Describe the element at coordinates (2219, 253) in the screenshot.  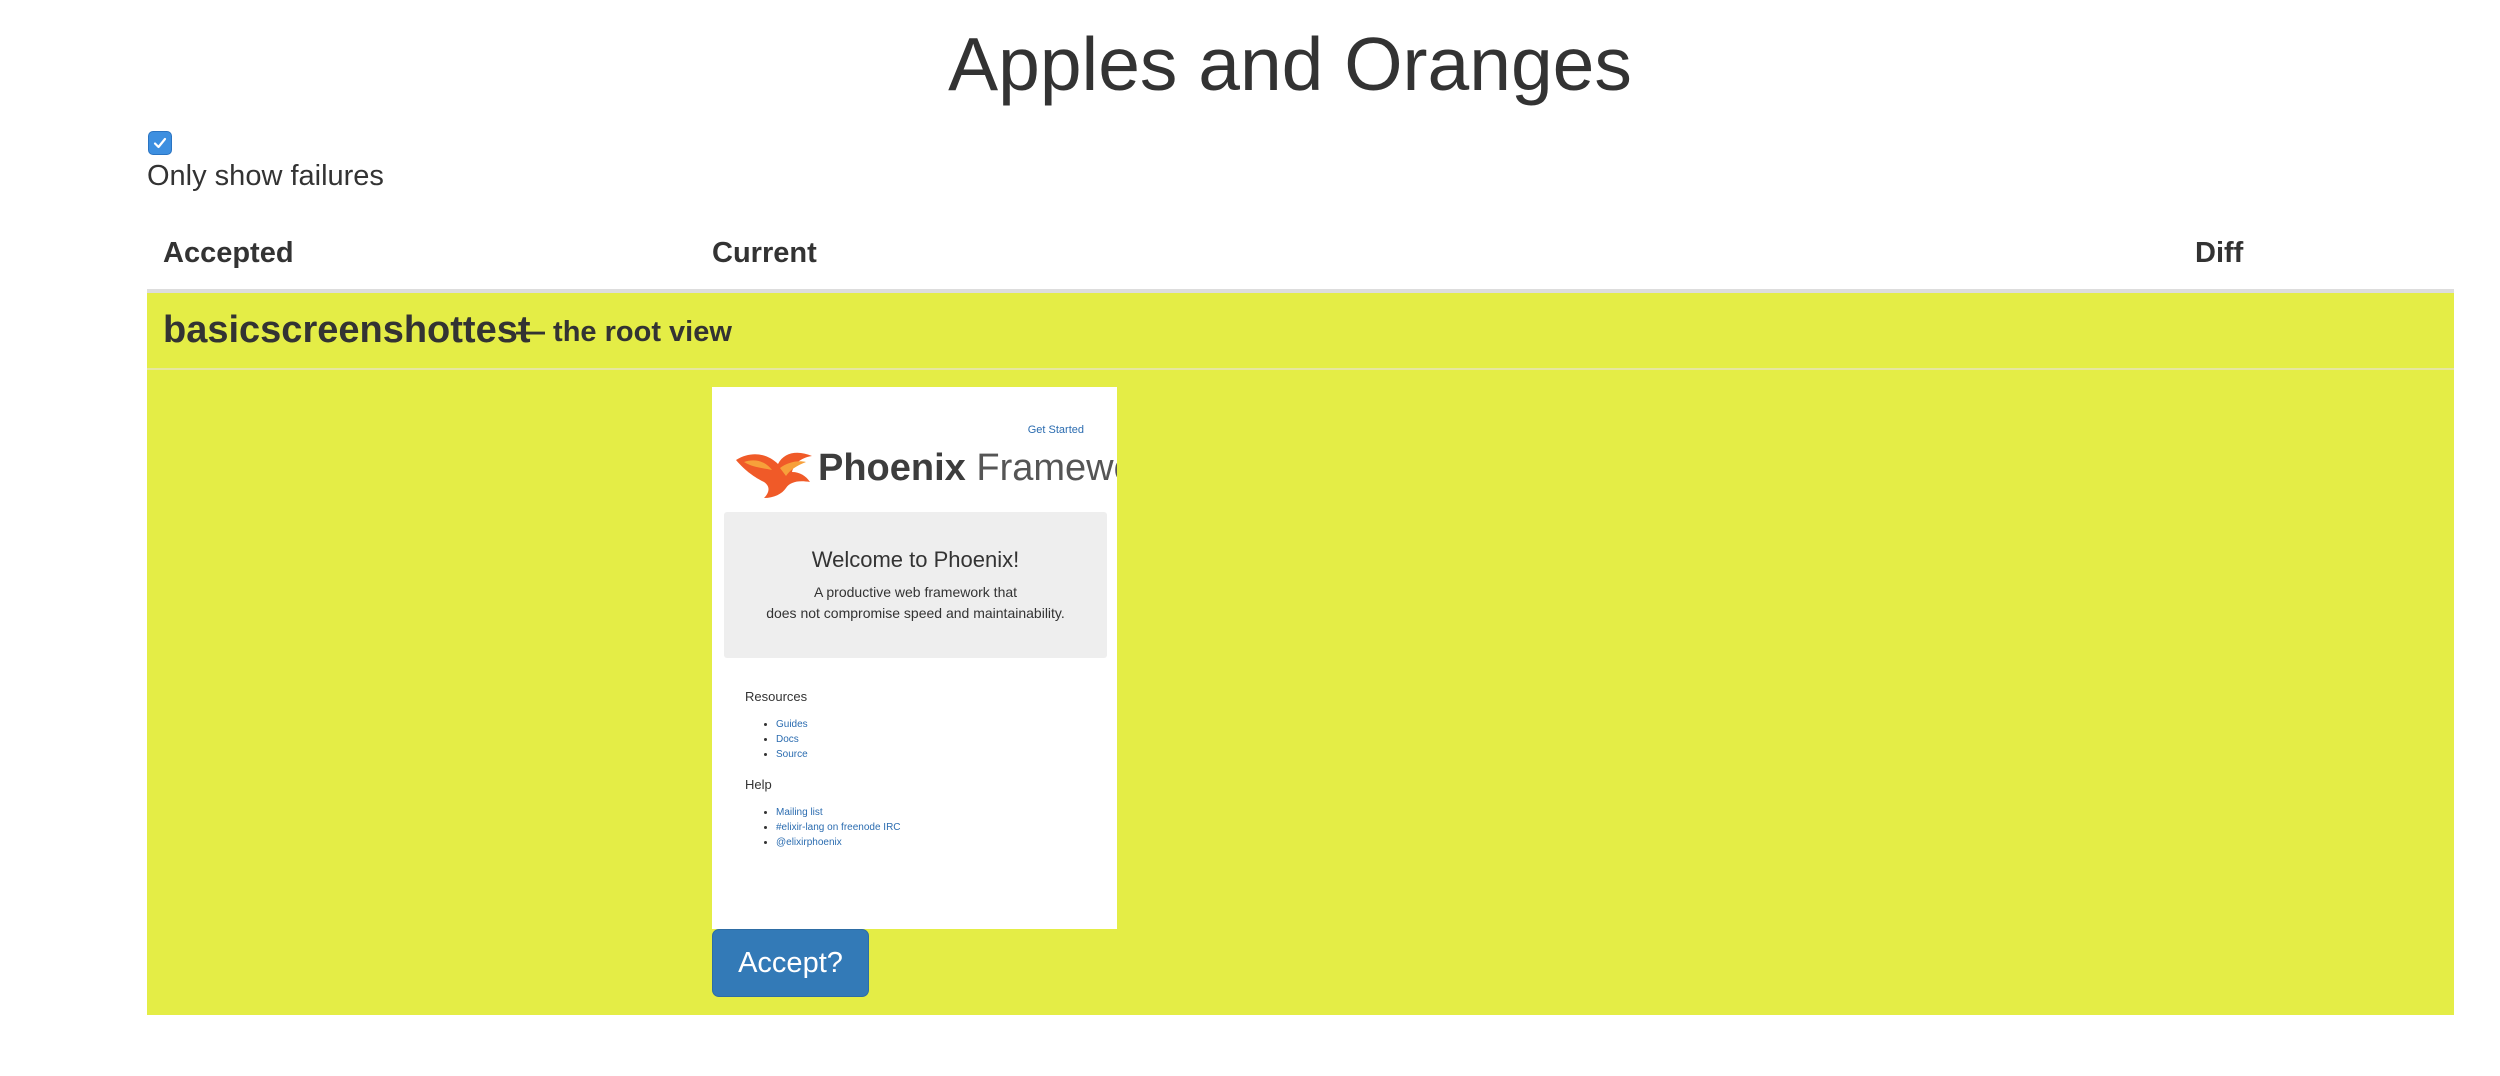
I see `column-header-diff: Diff` at that location.